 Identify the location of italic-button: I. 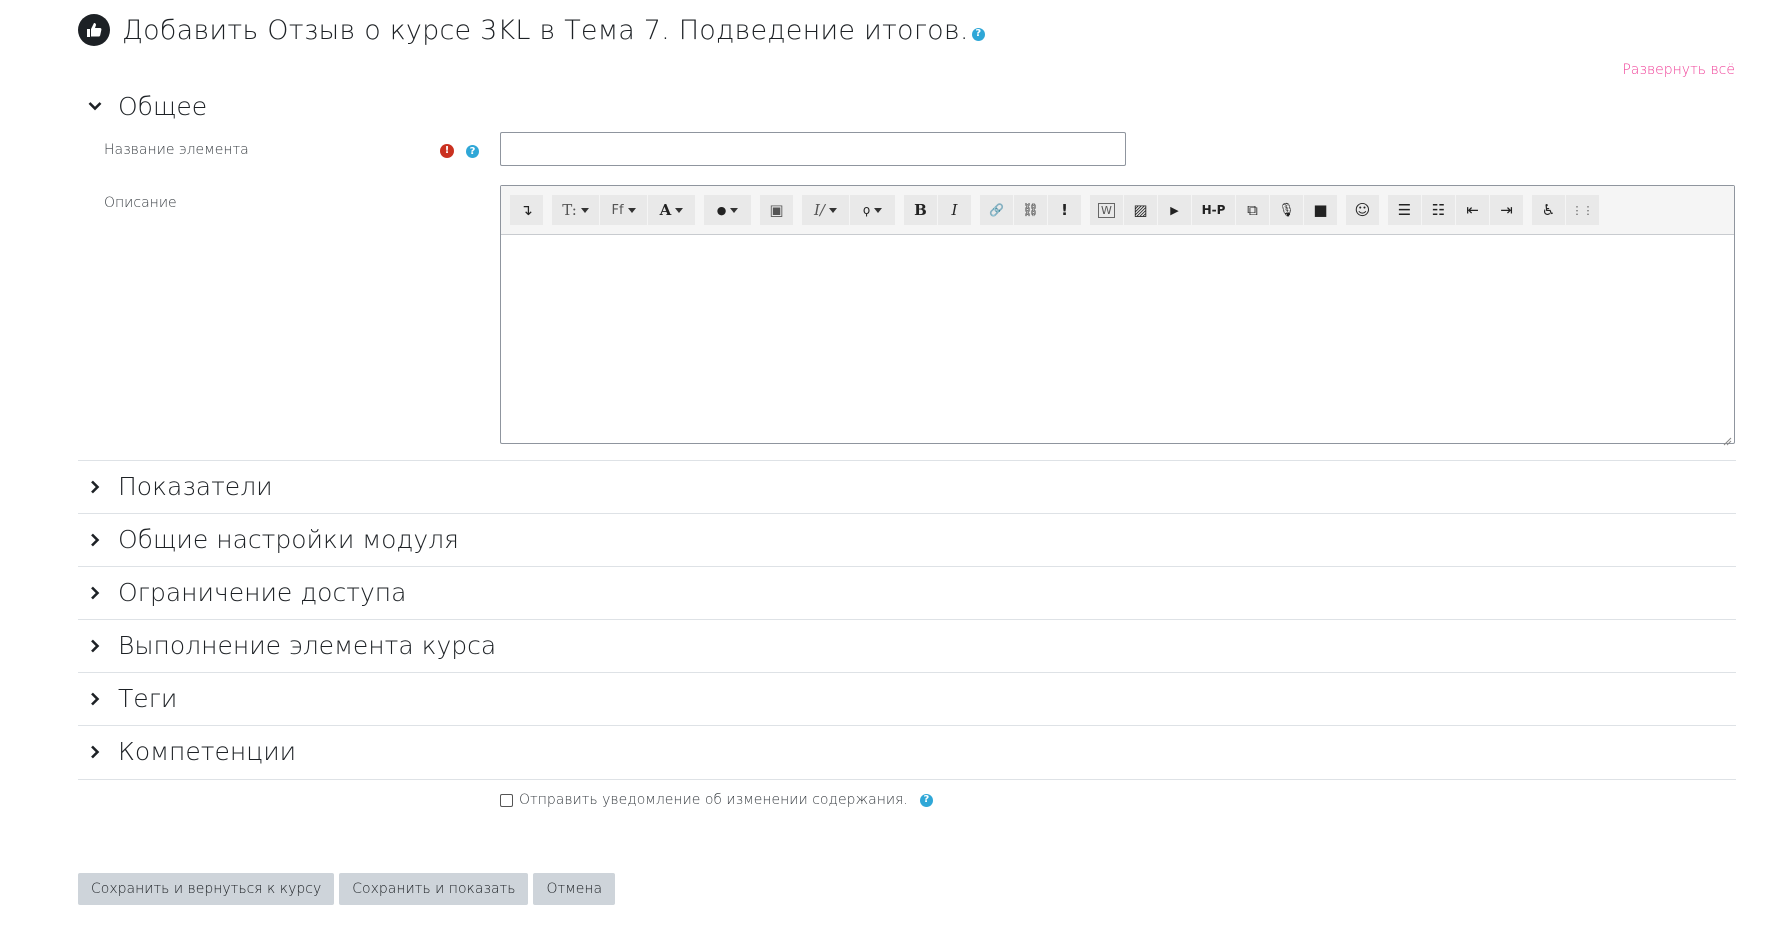
(955, 210).